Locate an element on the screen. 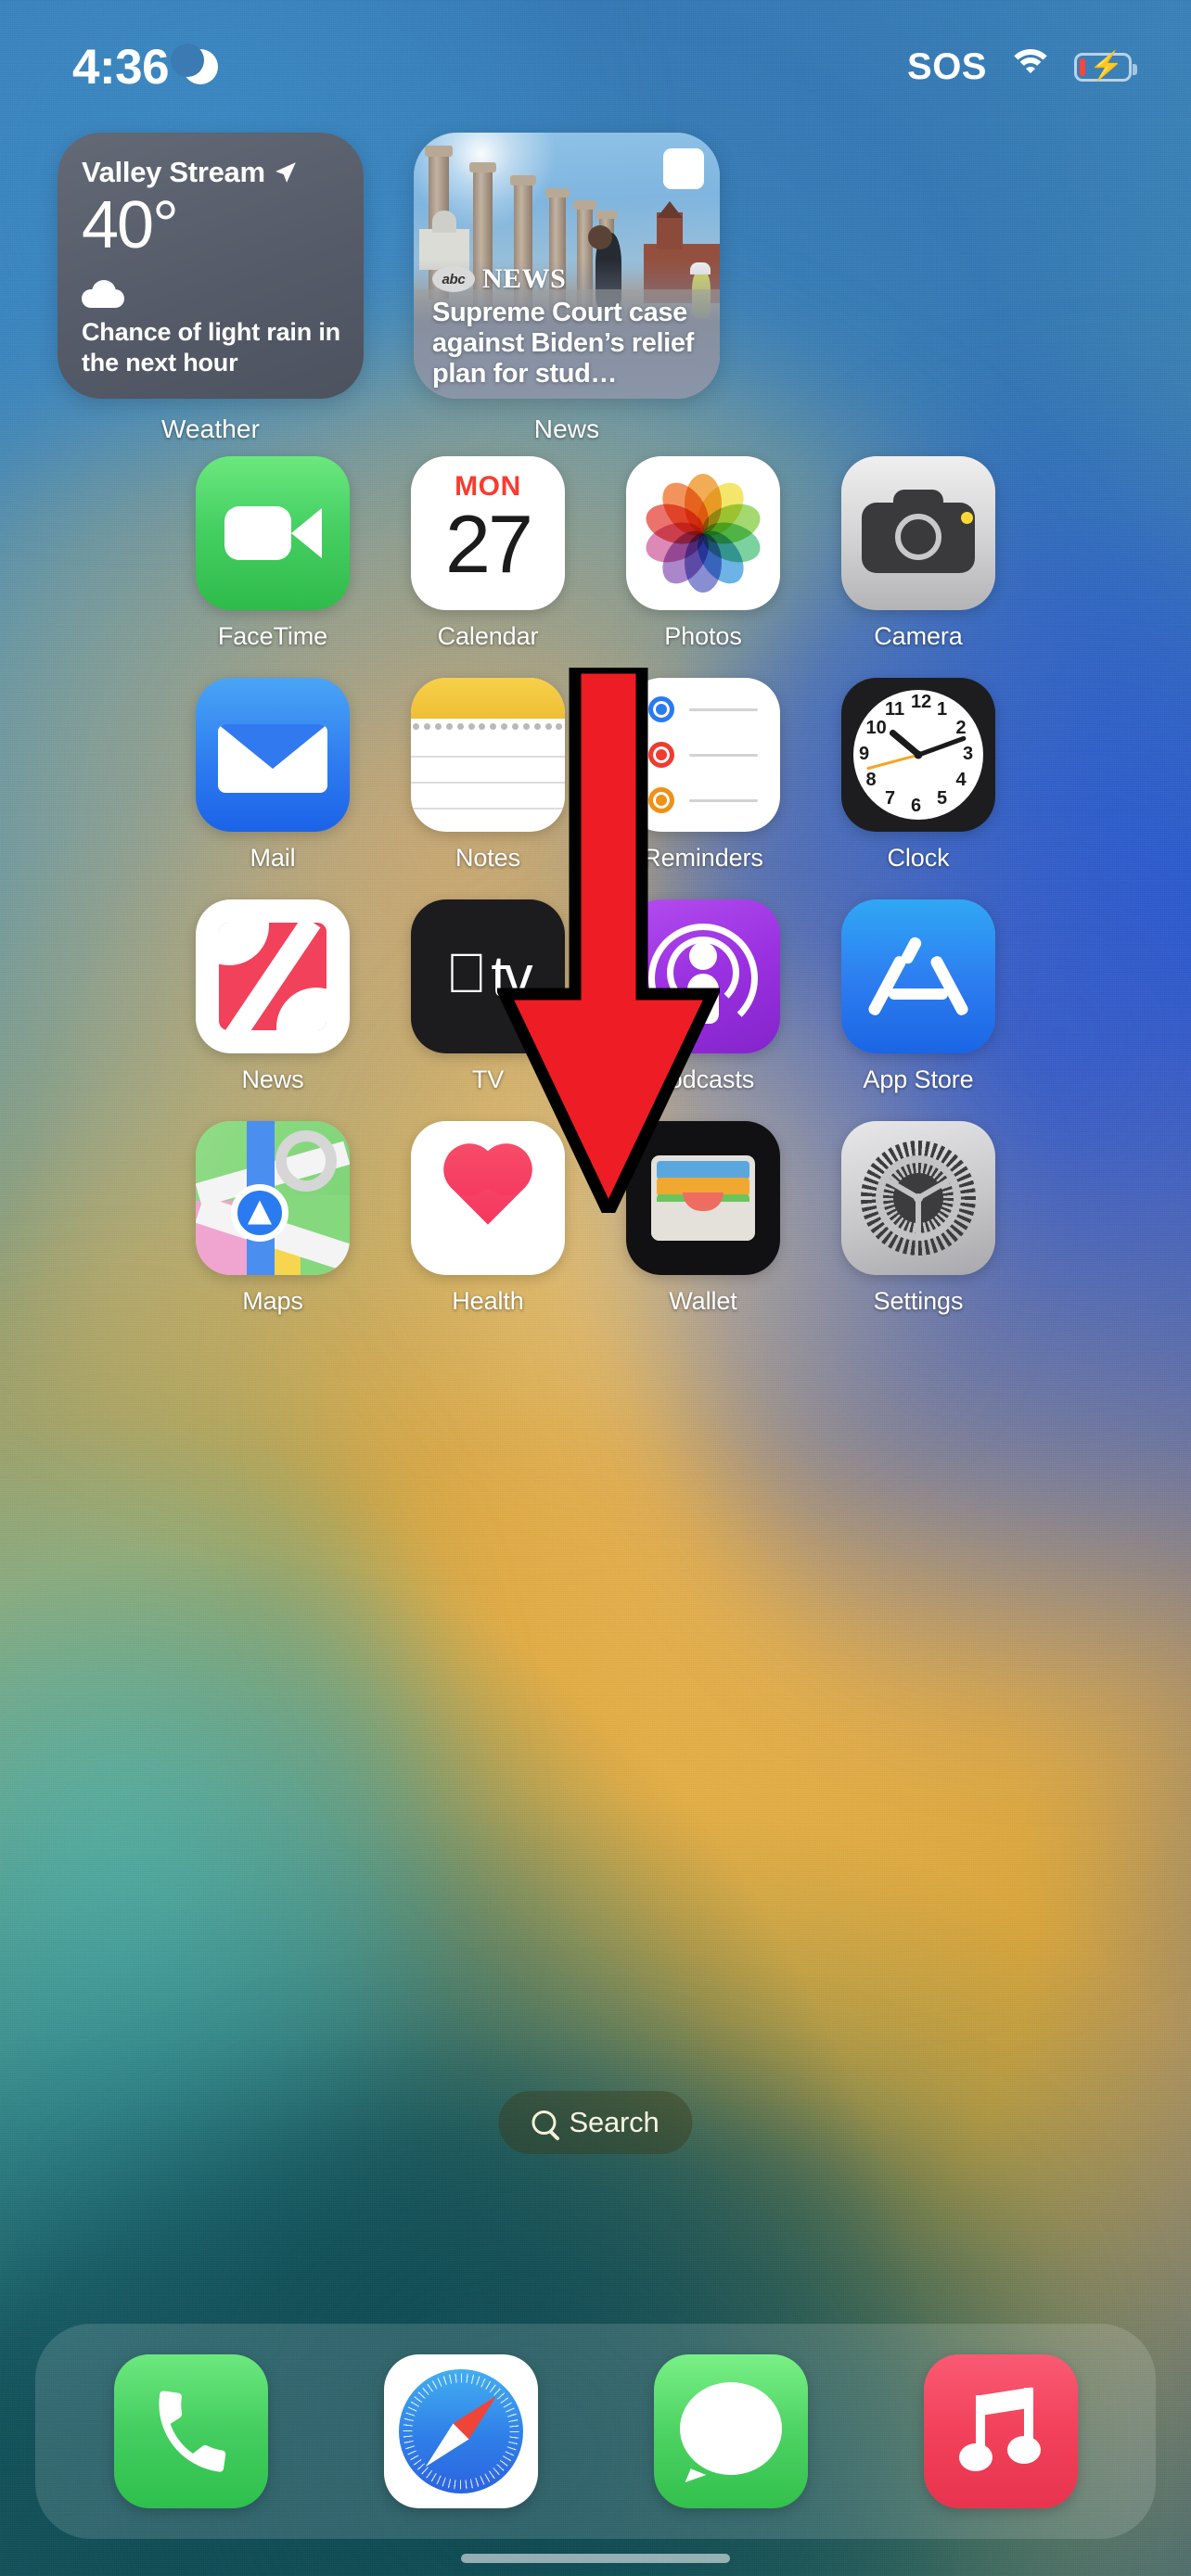 The height and width of the screenshot is (2576, 1191). phone-handset-glyph is located at coordinates (191, 2432).